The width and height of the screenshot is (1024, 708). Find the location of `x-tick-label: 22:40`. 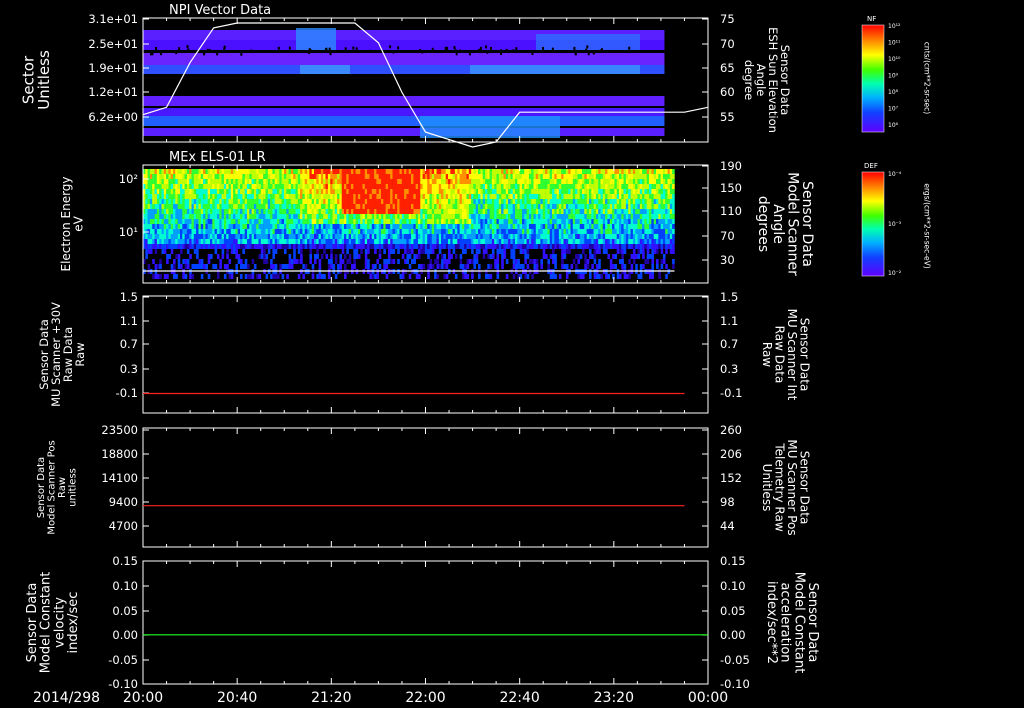

x-tick-label: 22:40 is located at coordinates (519, 698).